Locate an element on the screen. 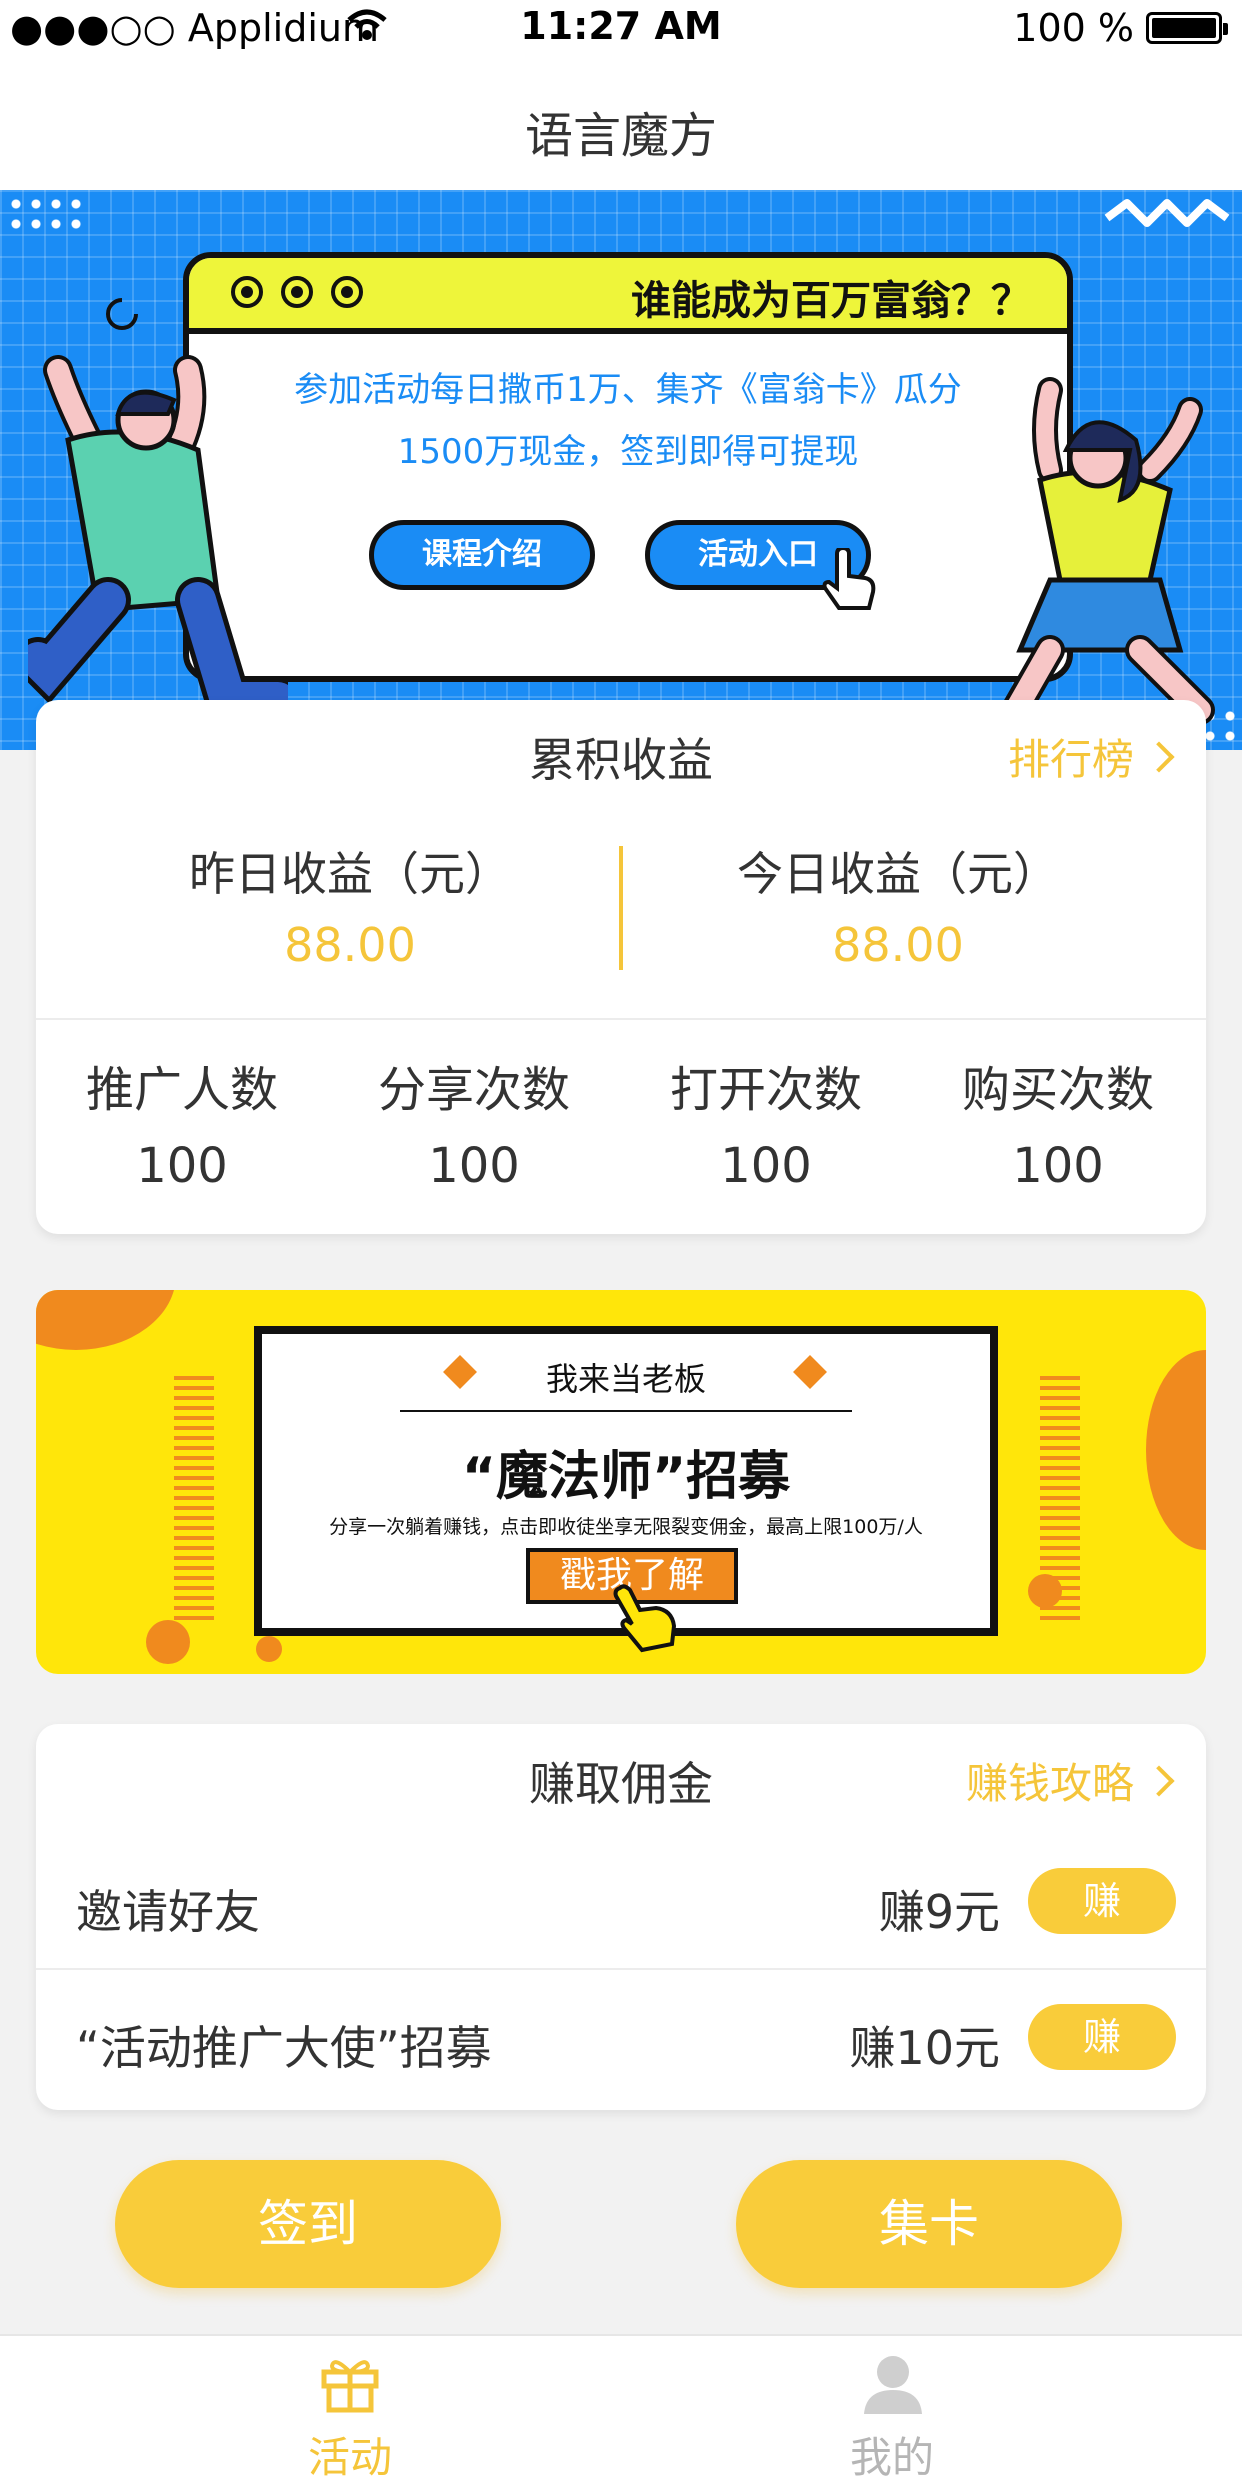  task-row-ambassador: “活动推广大使”招募 赚10元 赚 is located at coordinates (621, 2037).